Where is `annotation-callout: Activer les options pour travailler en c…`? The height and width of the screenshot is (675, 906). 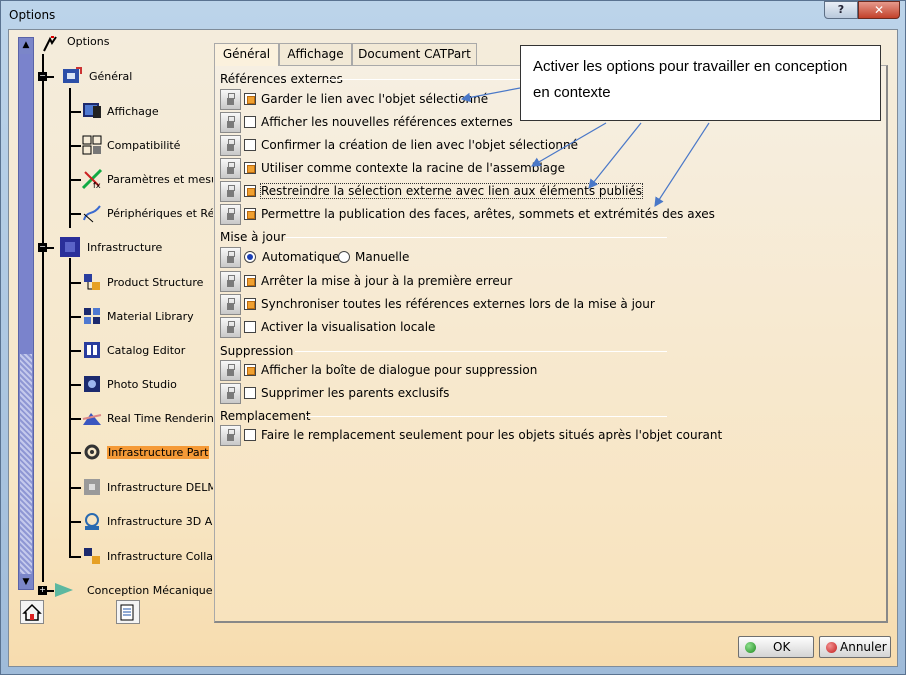
annotation-callout: Activer les options pour travailler en c… is located at coordinates (700, 83).